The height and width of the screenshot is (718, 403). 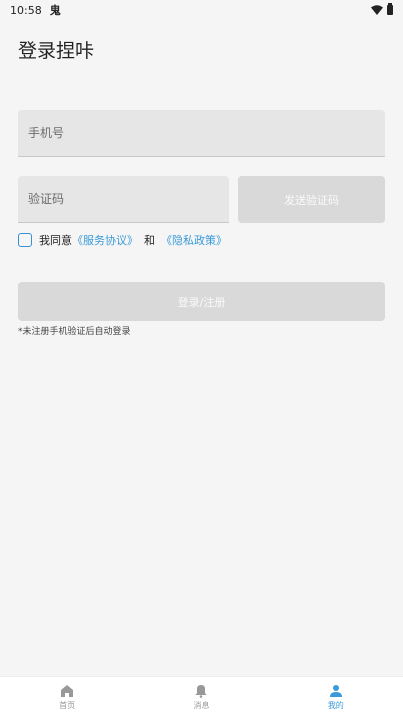 What do you see at coordinates (123, 199) in the screenshot?
I see `verification-code-input` at bounding box center [123, 199].